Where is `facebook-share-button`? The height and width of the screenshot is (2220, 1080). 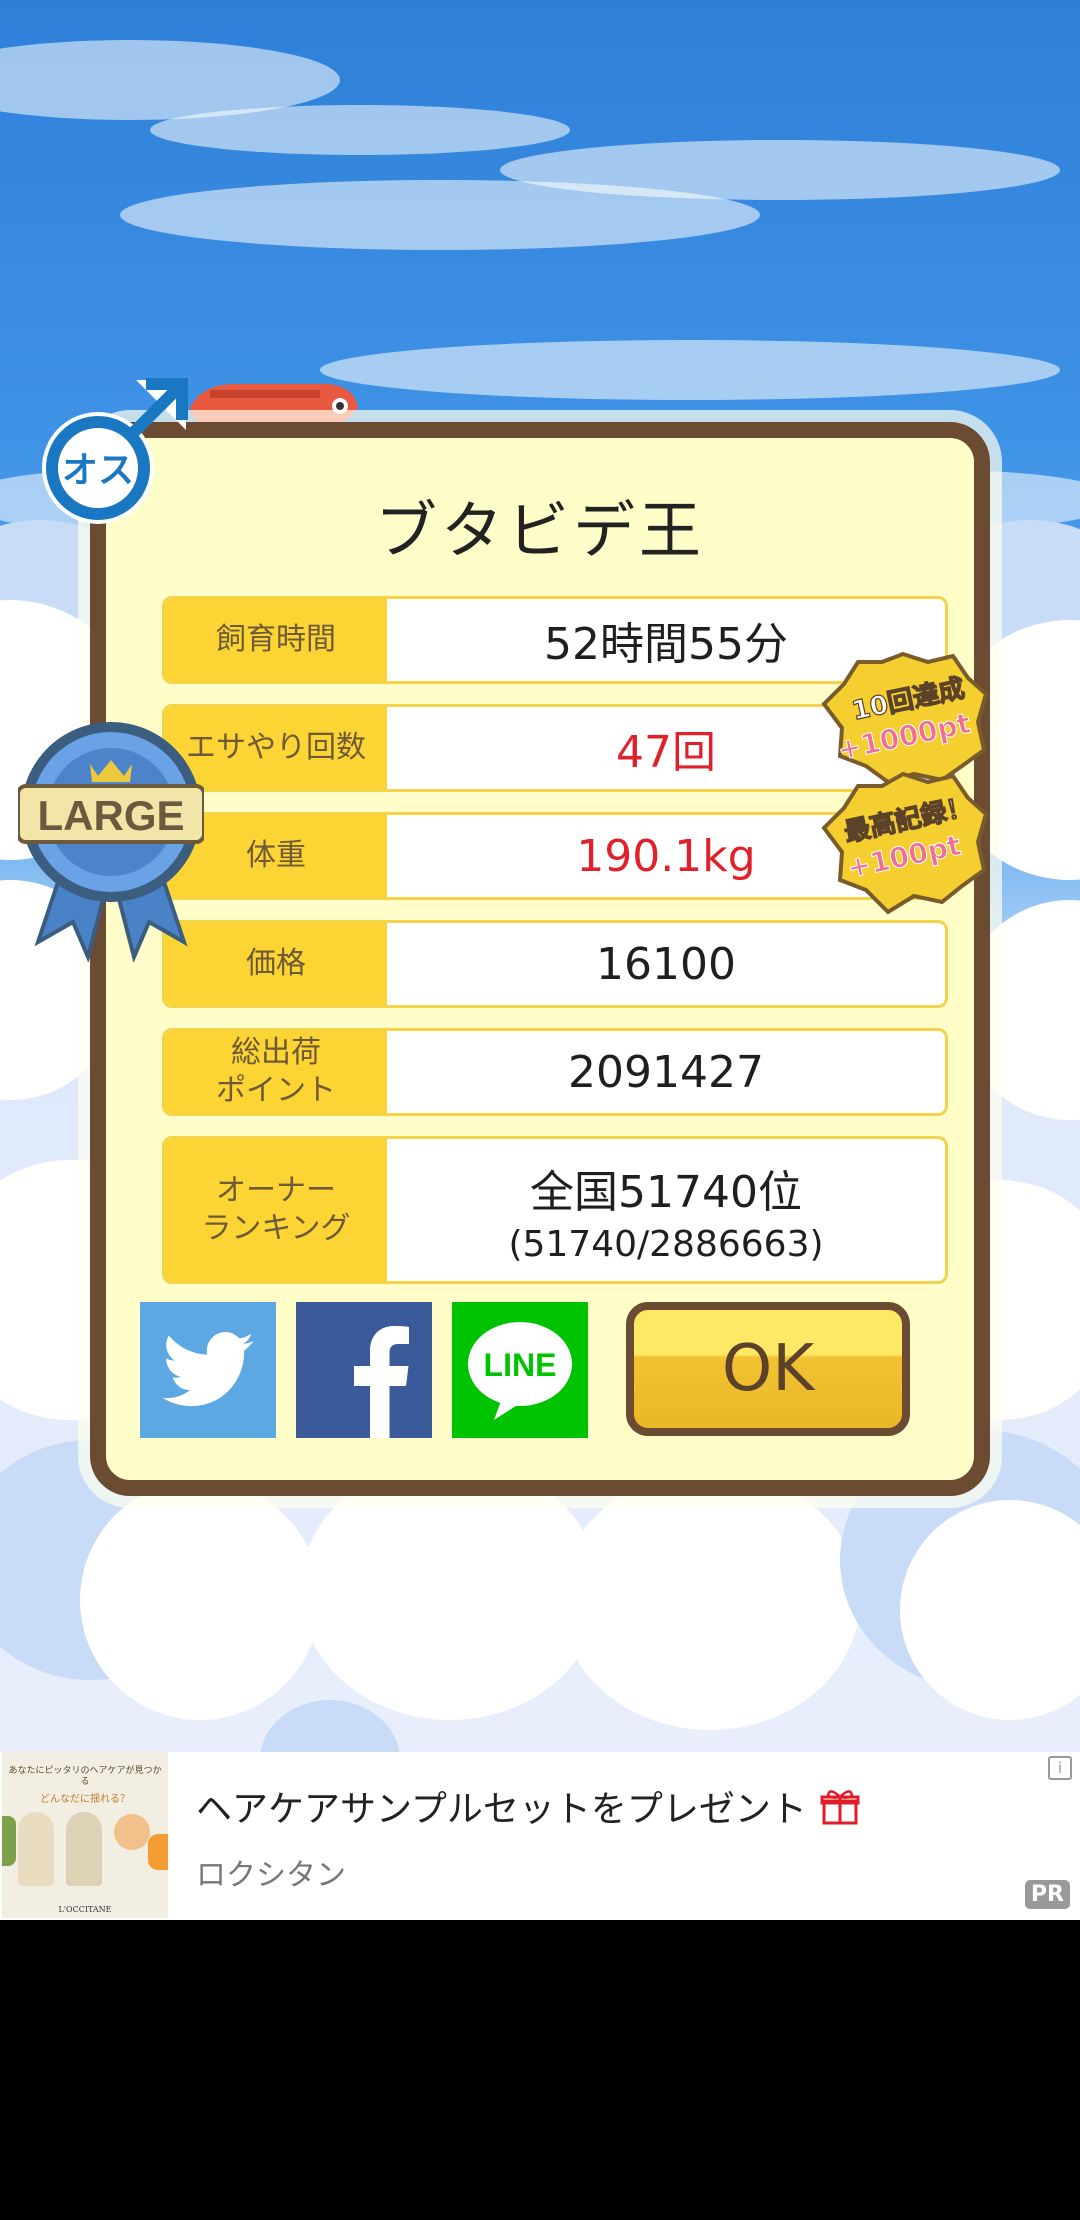 facebook-share-button is located at coordinates (364, 1370).